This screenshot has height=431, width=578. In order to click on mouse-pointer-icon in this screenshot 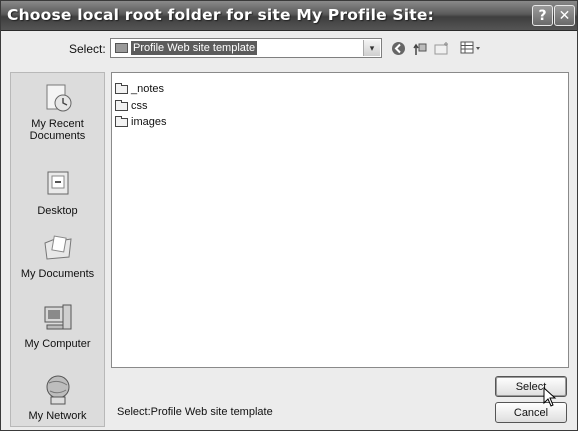, I will do `click(550, 397)`.